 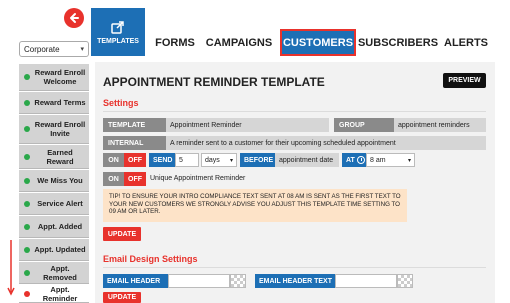 What do you see at coordinates (60, 102) in the screenshot?
I see `sidebar-item-label: Reward Terms` at bounding box center [60, 102].